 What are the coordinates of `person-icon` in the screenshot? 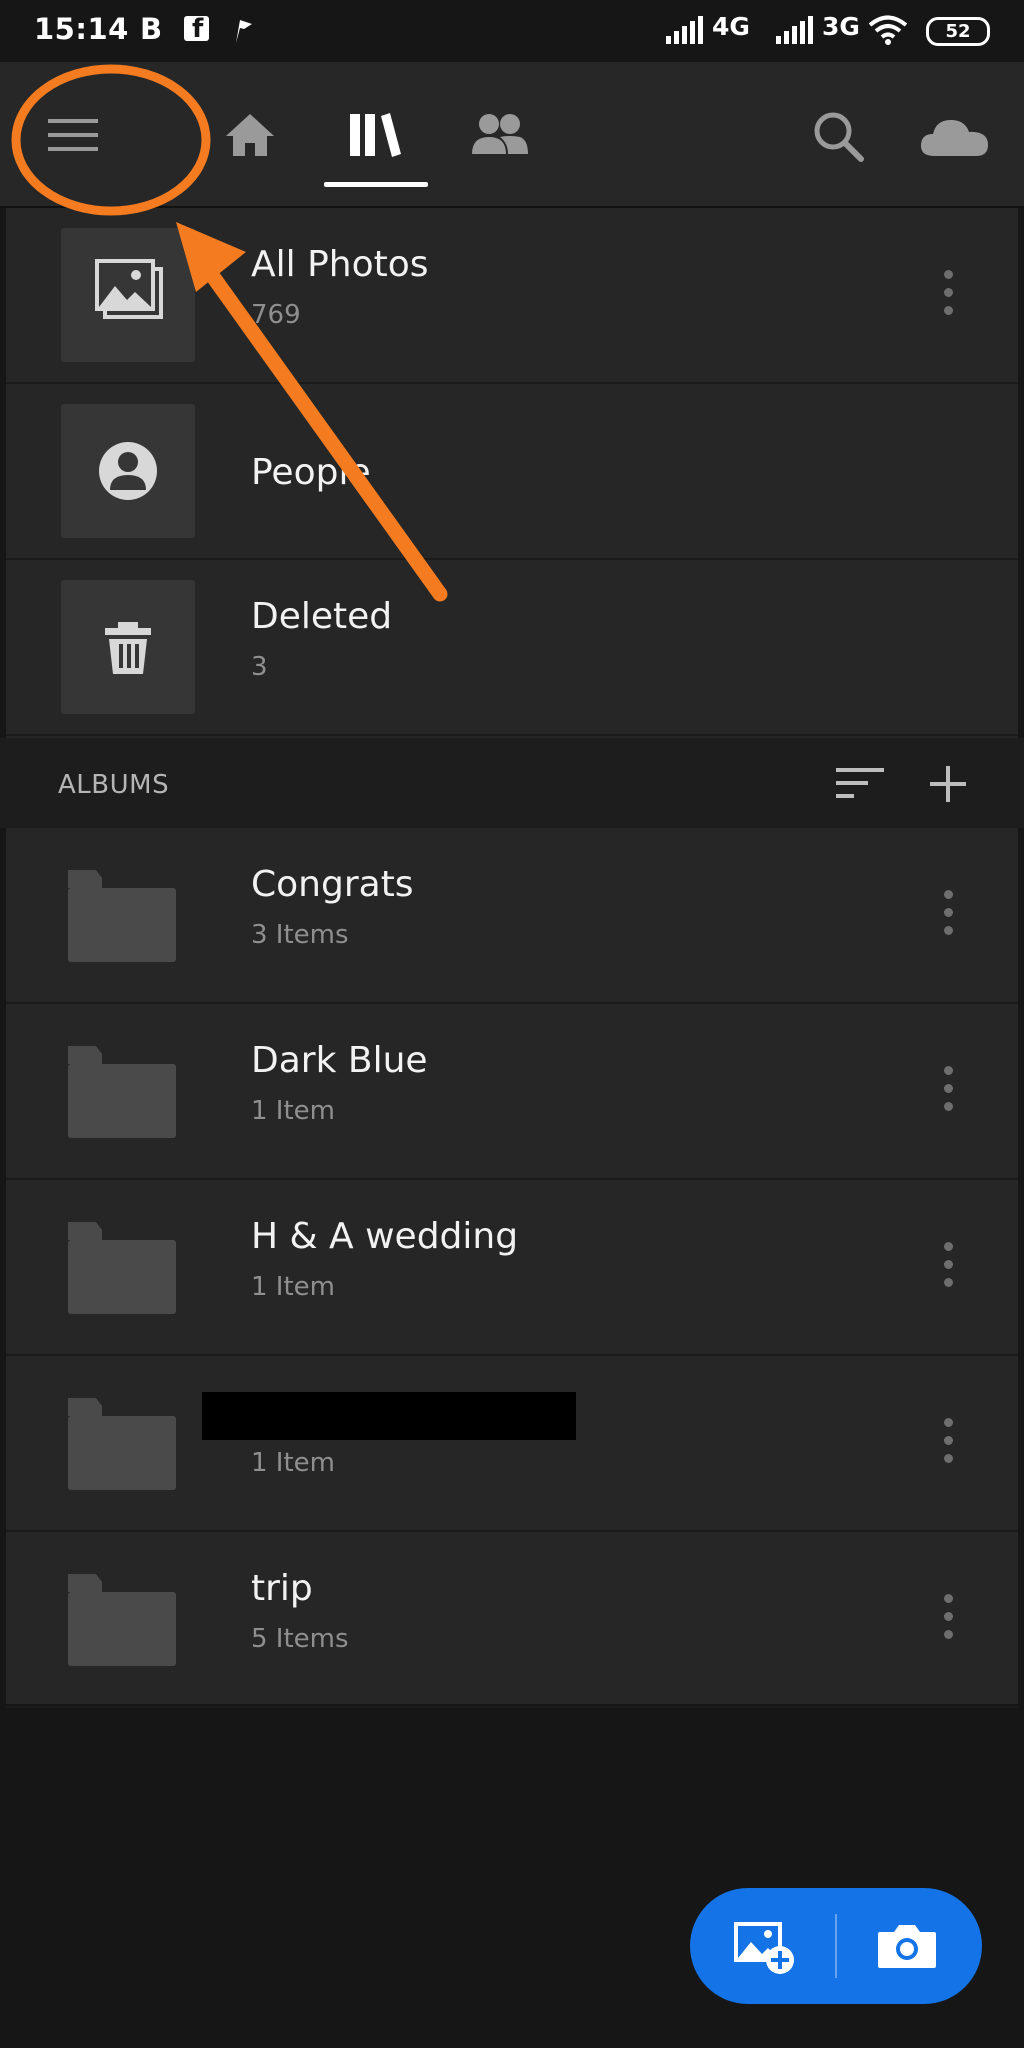 It's located at (128, 471).